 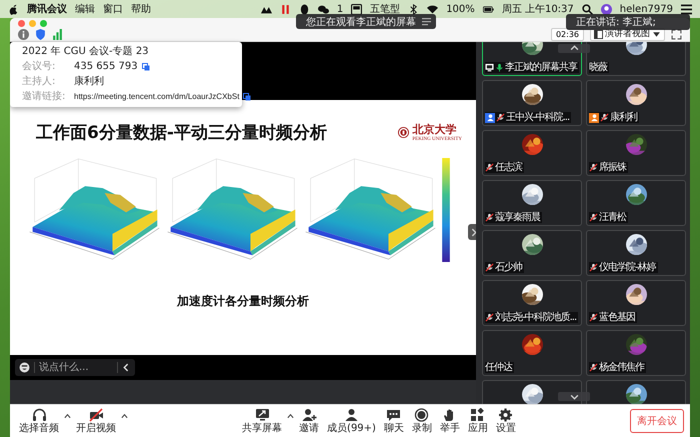 I want to click on info-label: 会议号:, so click(x=39, y=67).